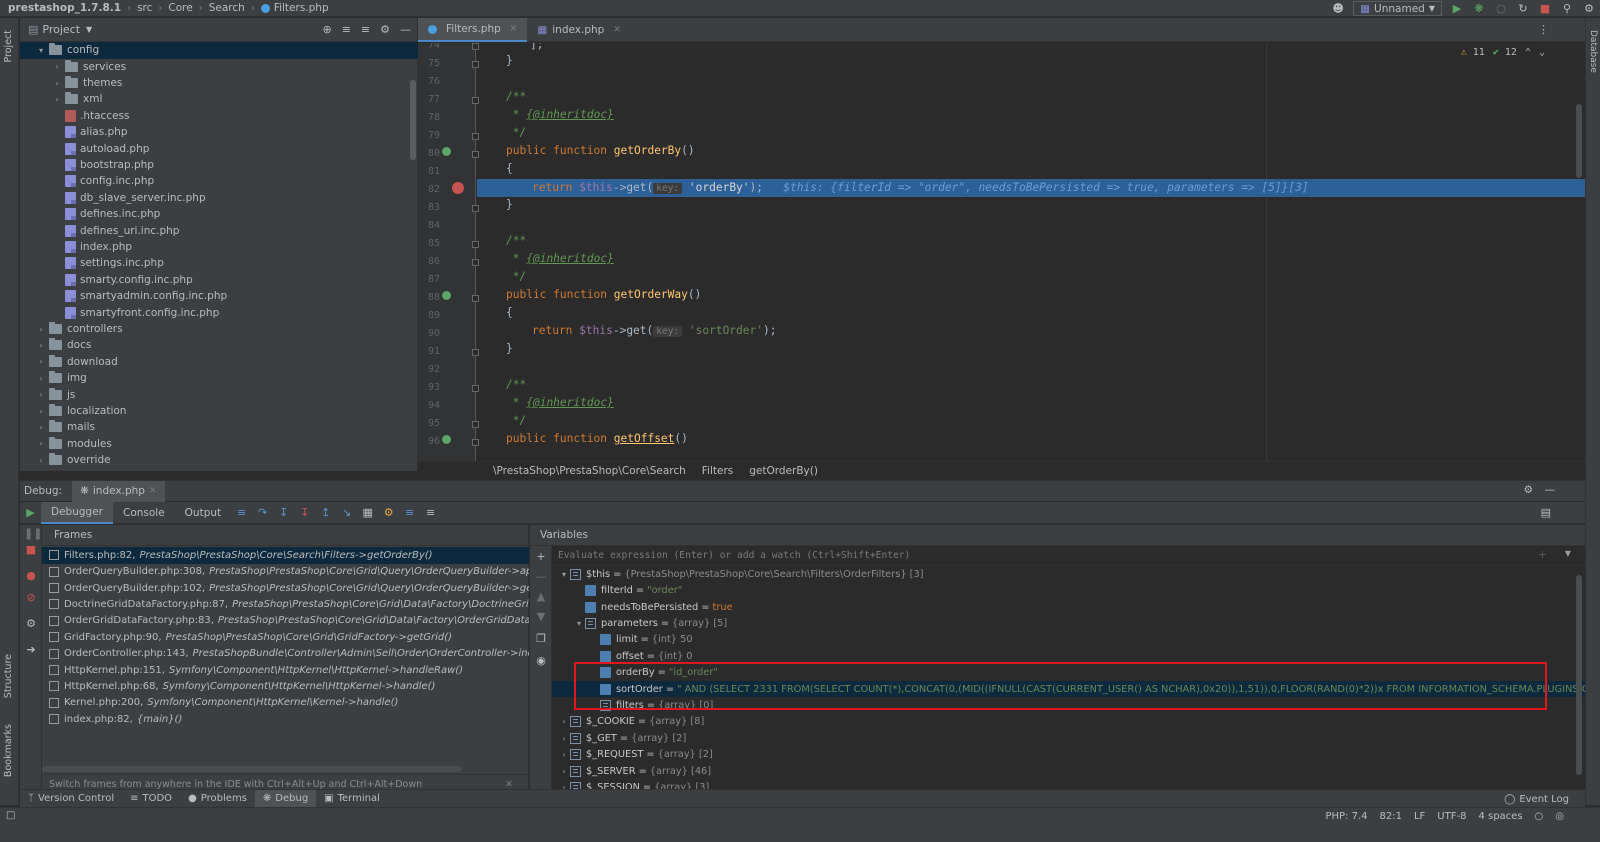 This screenshot has width=1600, height=842. I want to click on tree-item: bootstrap.php, so click(219, 165).